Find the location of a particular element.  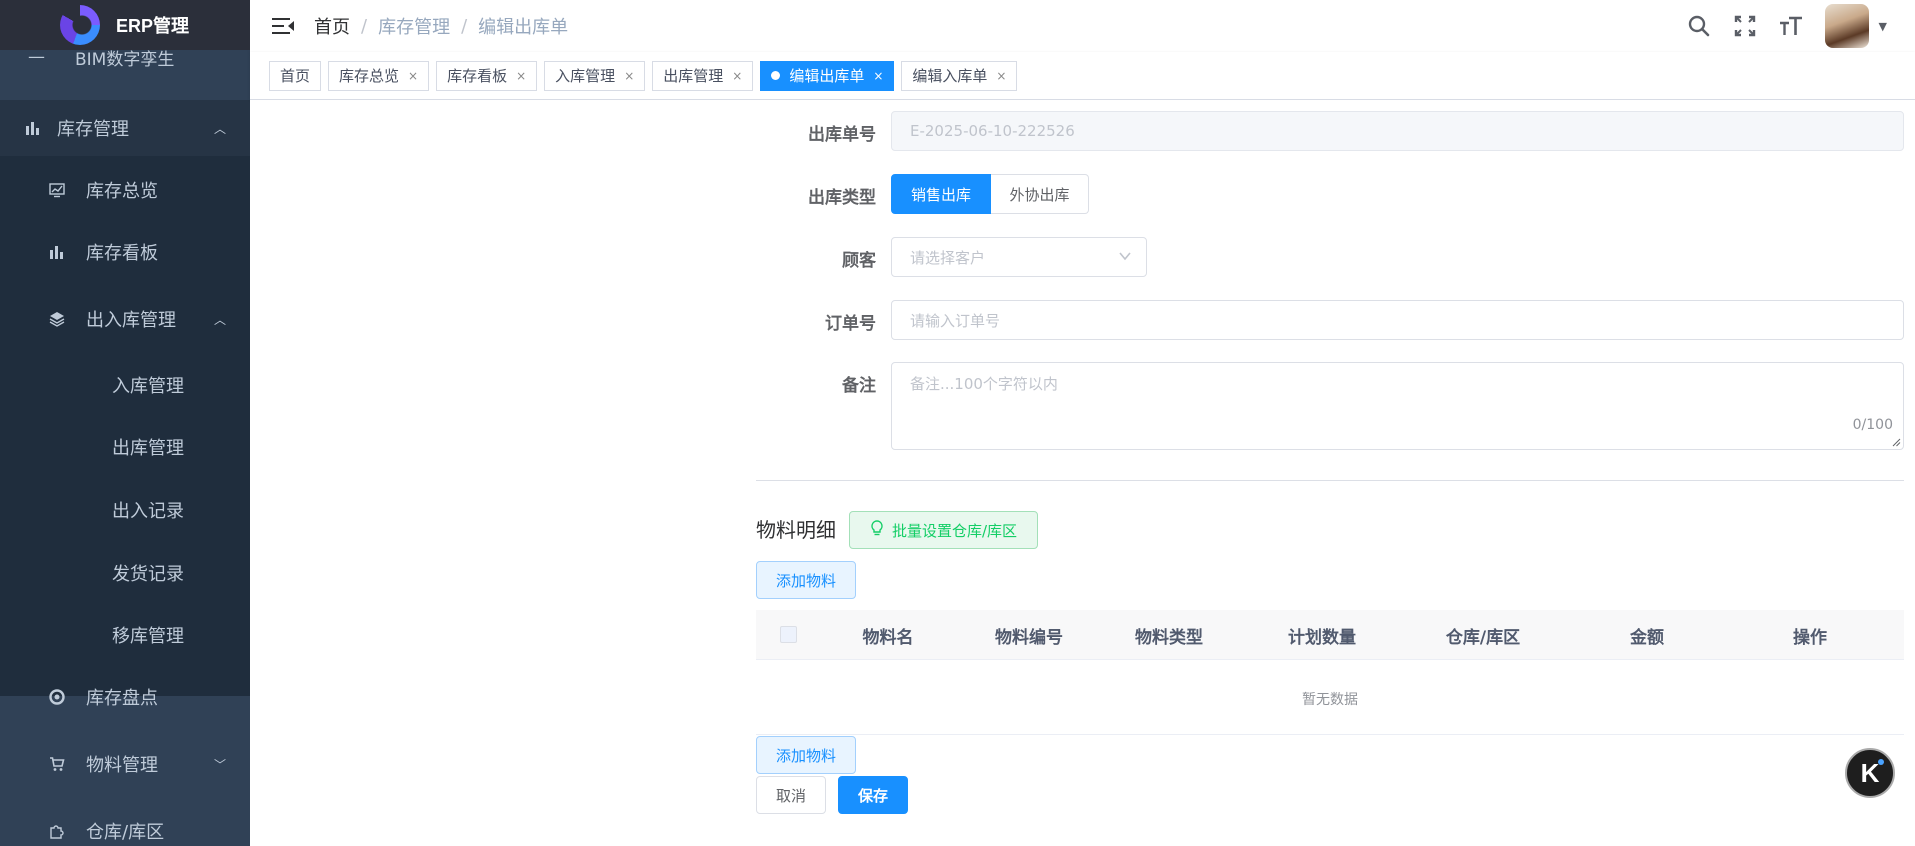

order-no-label: 出库单号 is located at coordinates (842, 135).